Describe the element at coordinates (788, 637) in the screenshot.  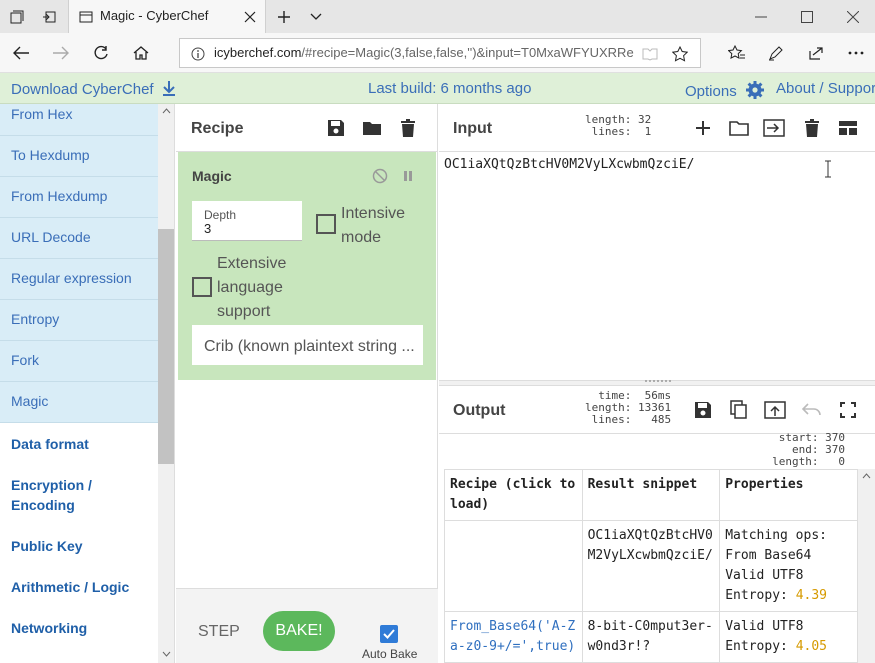
I see `properties-cell: Valid UTF8 Entropy: 4.05` at that location.